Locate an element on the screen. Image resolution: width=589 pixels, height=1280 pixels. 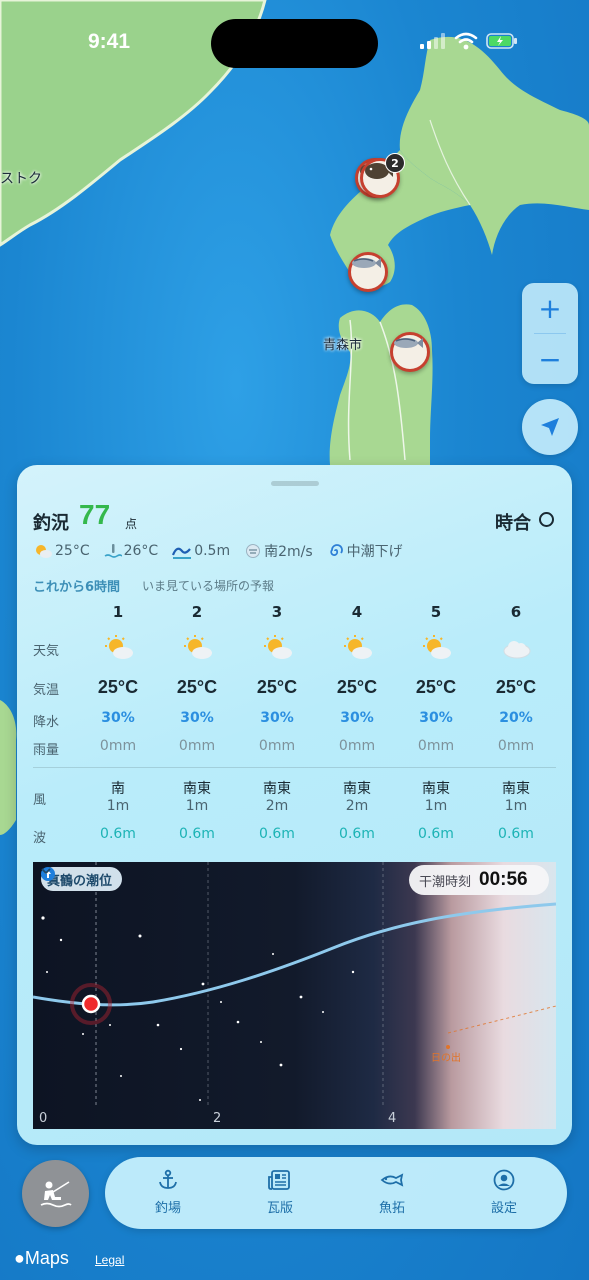
tab-label: 瓦版 is located at coordinates (279, 1208).